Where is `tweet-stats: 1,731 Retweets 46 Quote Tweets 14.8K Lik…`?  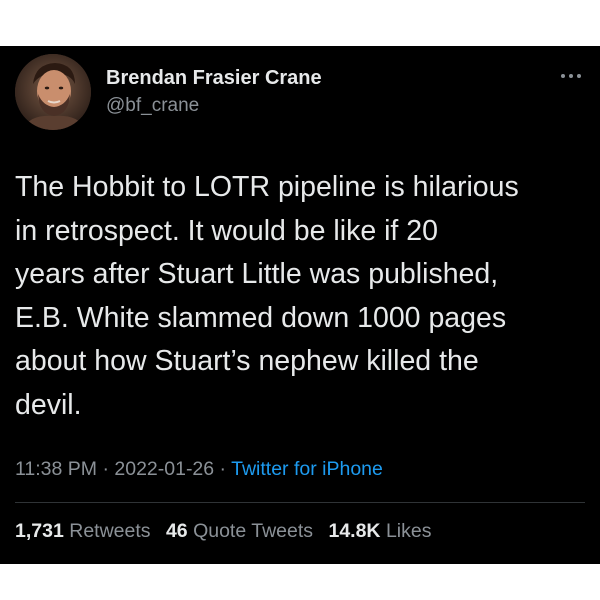
tweet-stats: 1,731 Retweets 46 Quote Tweets 14.8K Lik… is located at coordinates (223, 531).